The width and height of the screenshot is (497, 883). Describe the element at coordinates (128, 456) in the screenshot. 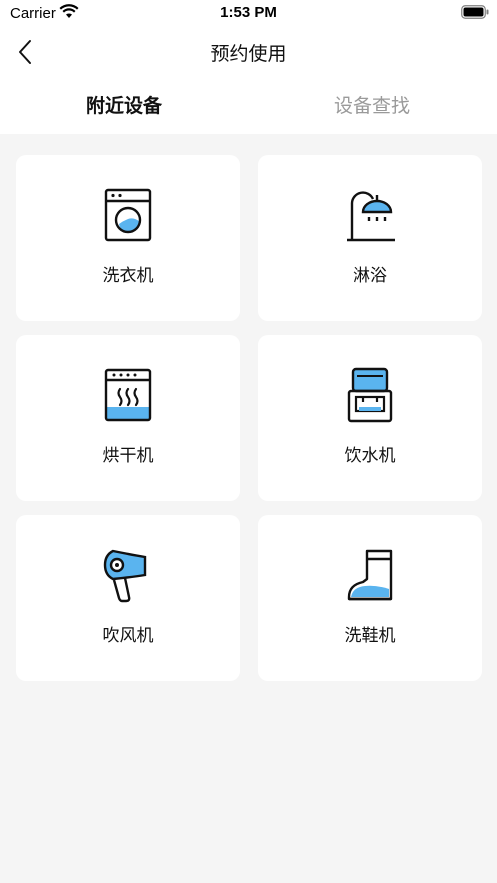

I see `device-label: 烘干机` at that location.